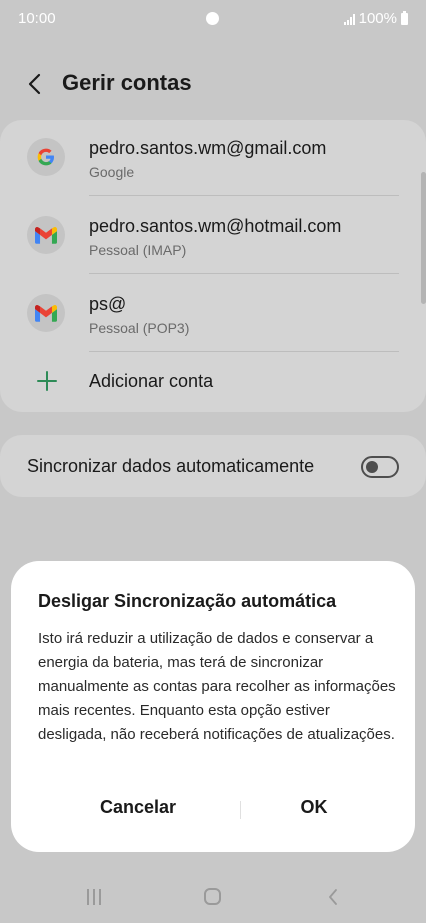  Describe the element at coordinates (208, 148) in the screenshot. I see `account-email: pedro.santos.wm@gmail.com` at that location.